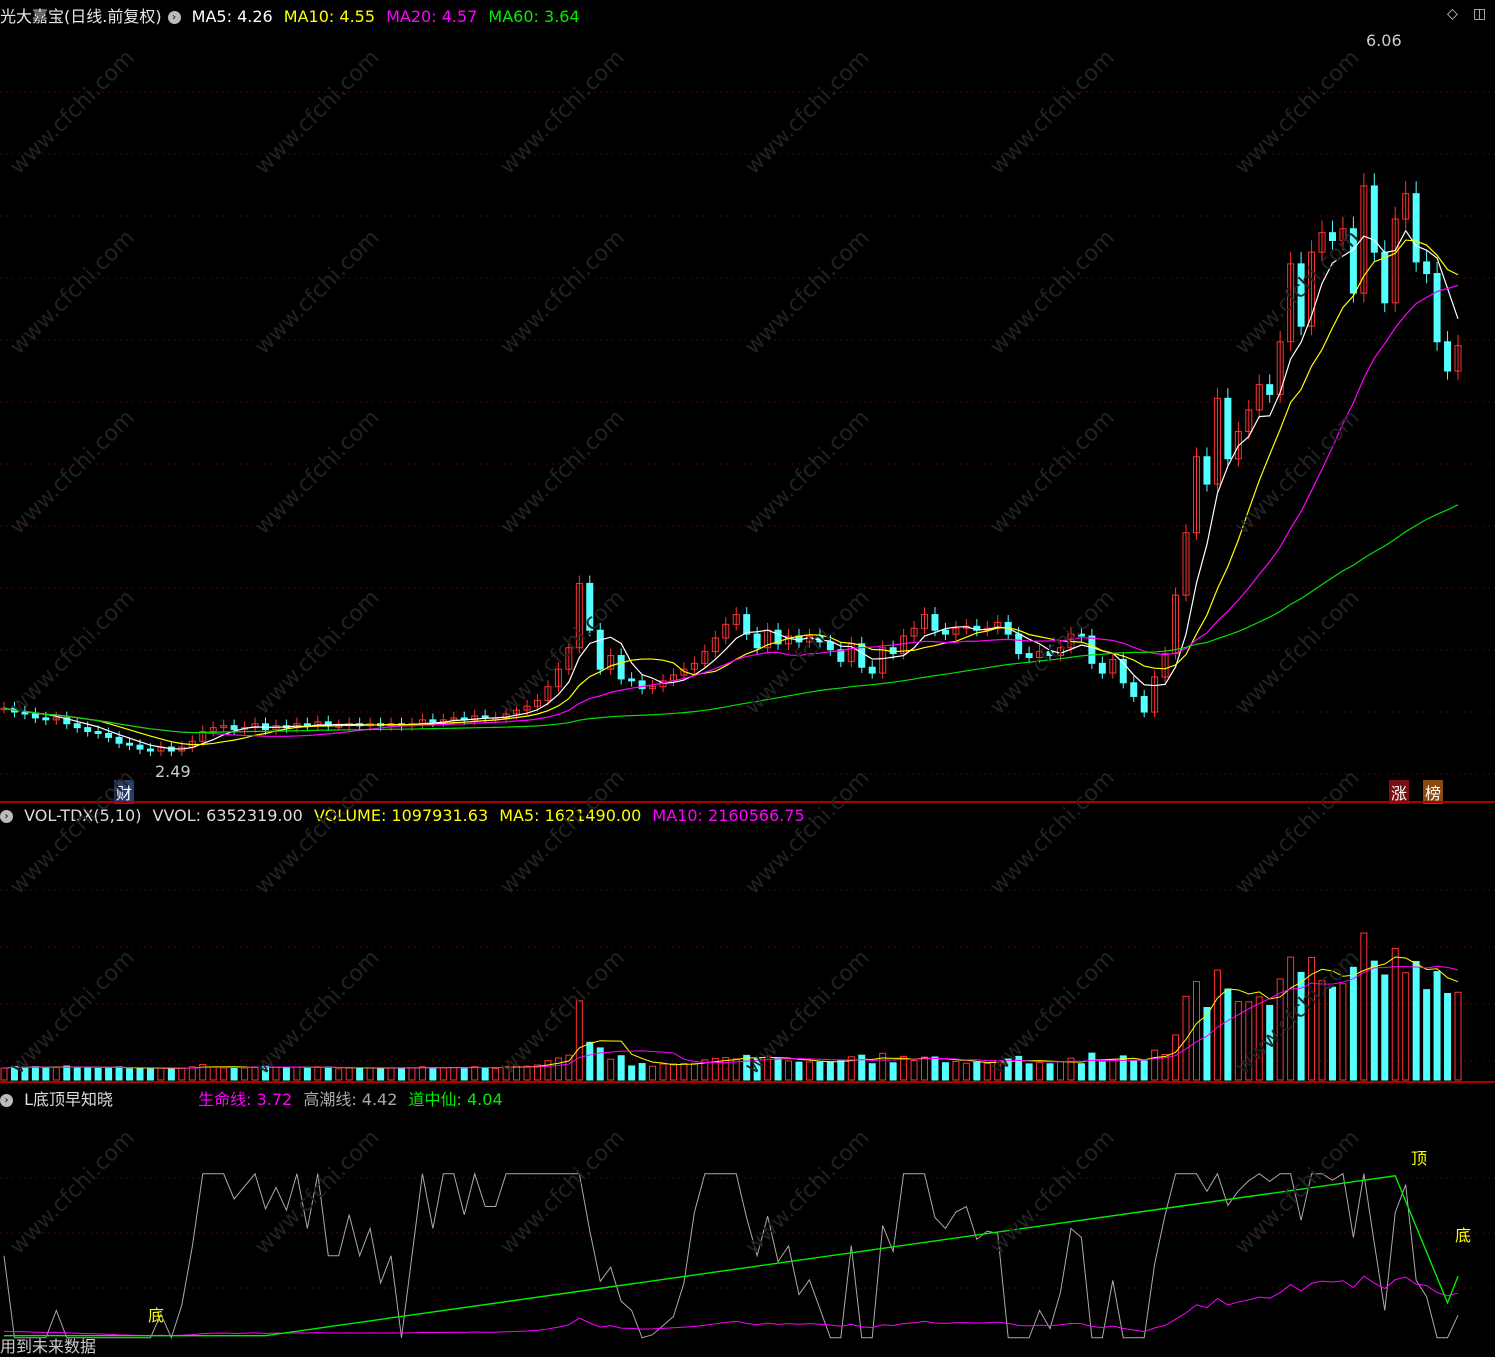 The height and width of the screenshot is (1357, 1495). What do you see at coordinates (156, 1315) in the screenshot?
I see `bottom-signal-label-early: 底` at bounding box center [156, 1315].